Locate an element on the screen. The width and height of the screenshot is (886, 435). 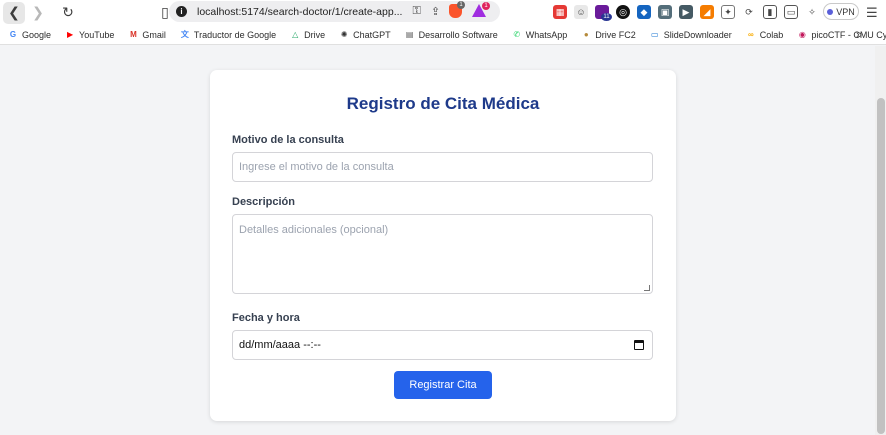
reload-icon: ↻ is located at coordinates (68, 13).